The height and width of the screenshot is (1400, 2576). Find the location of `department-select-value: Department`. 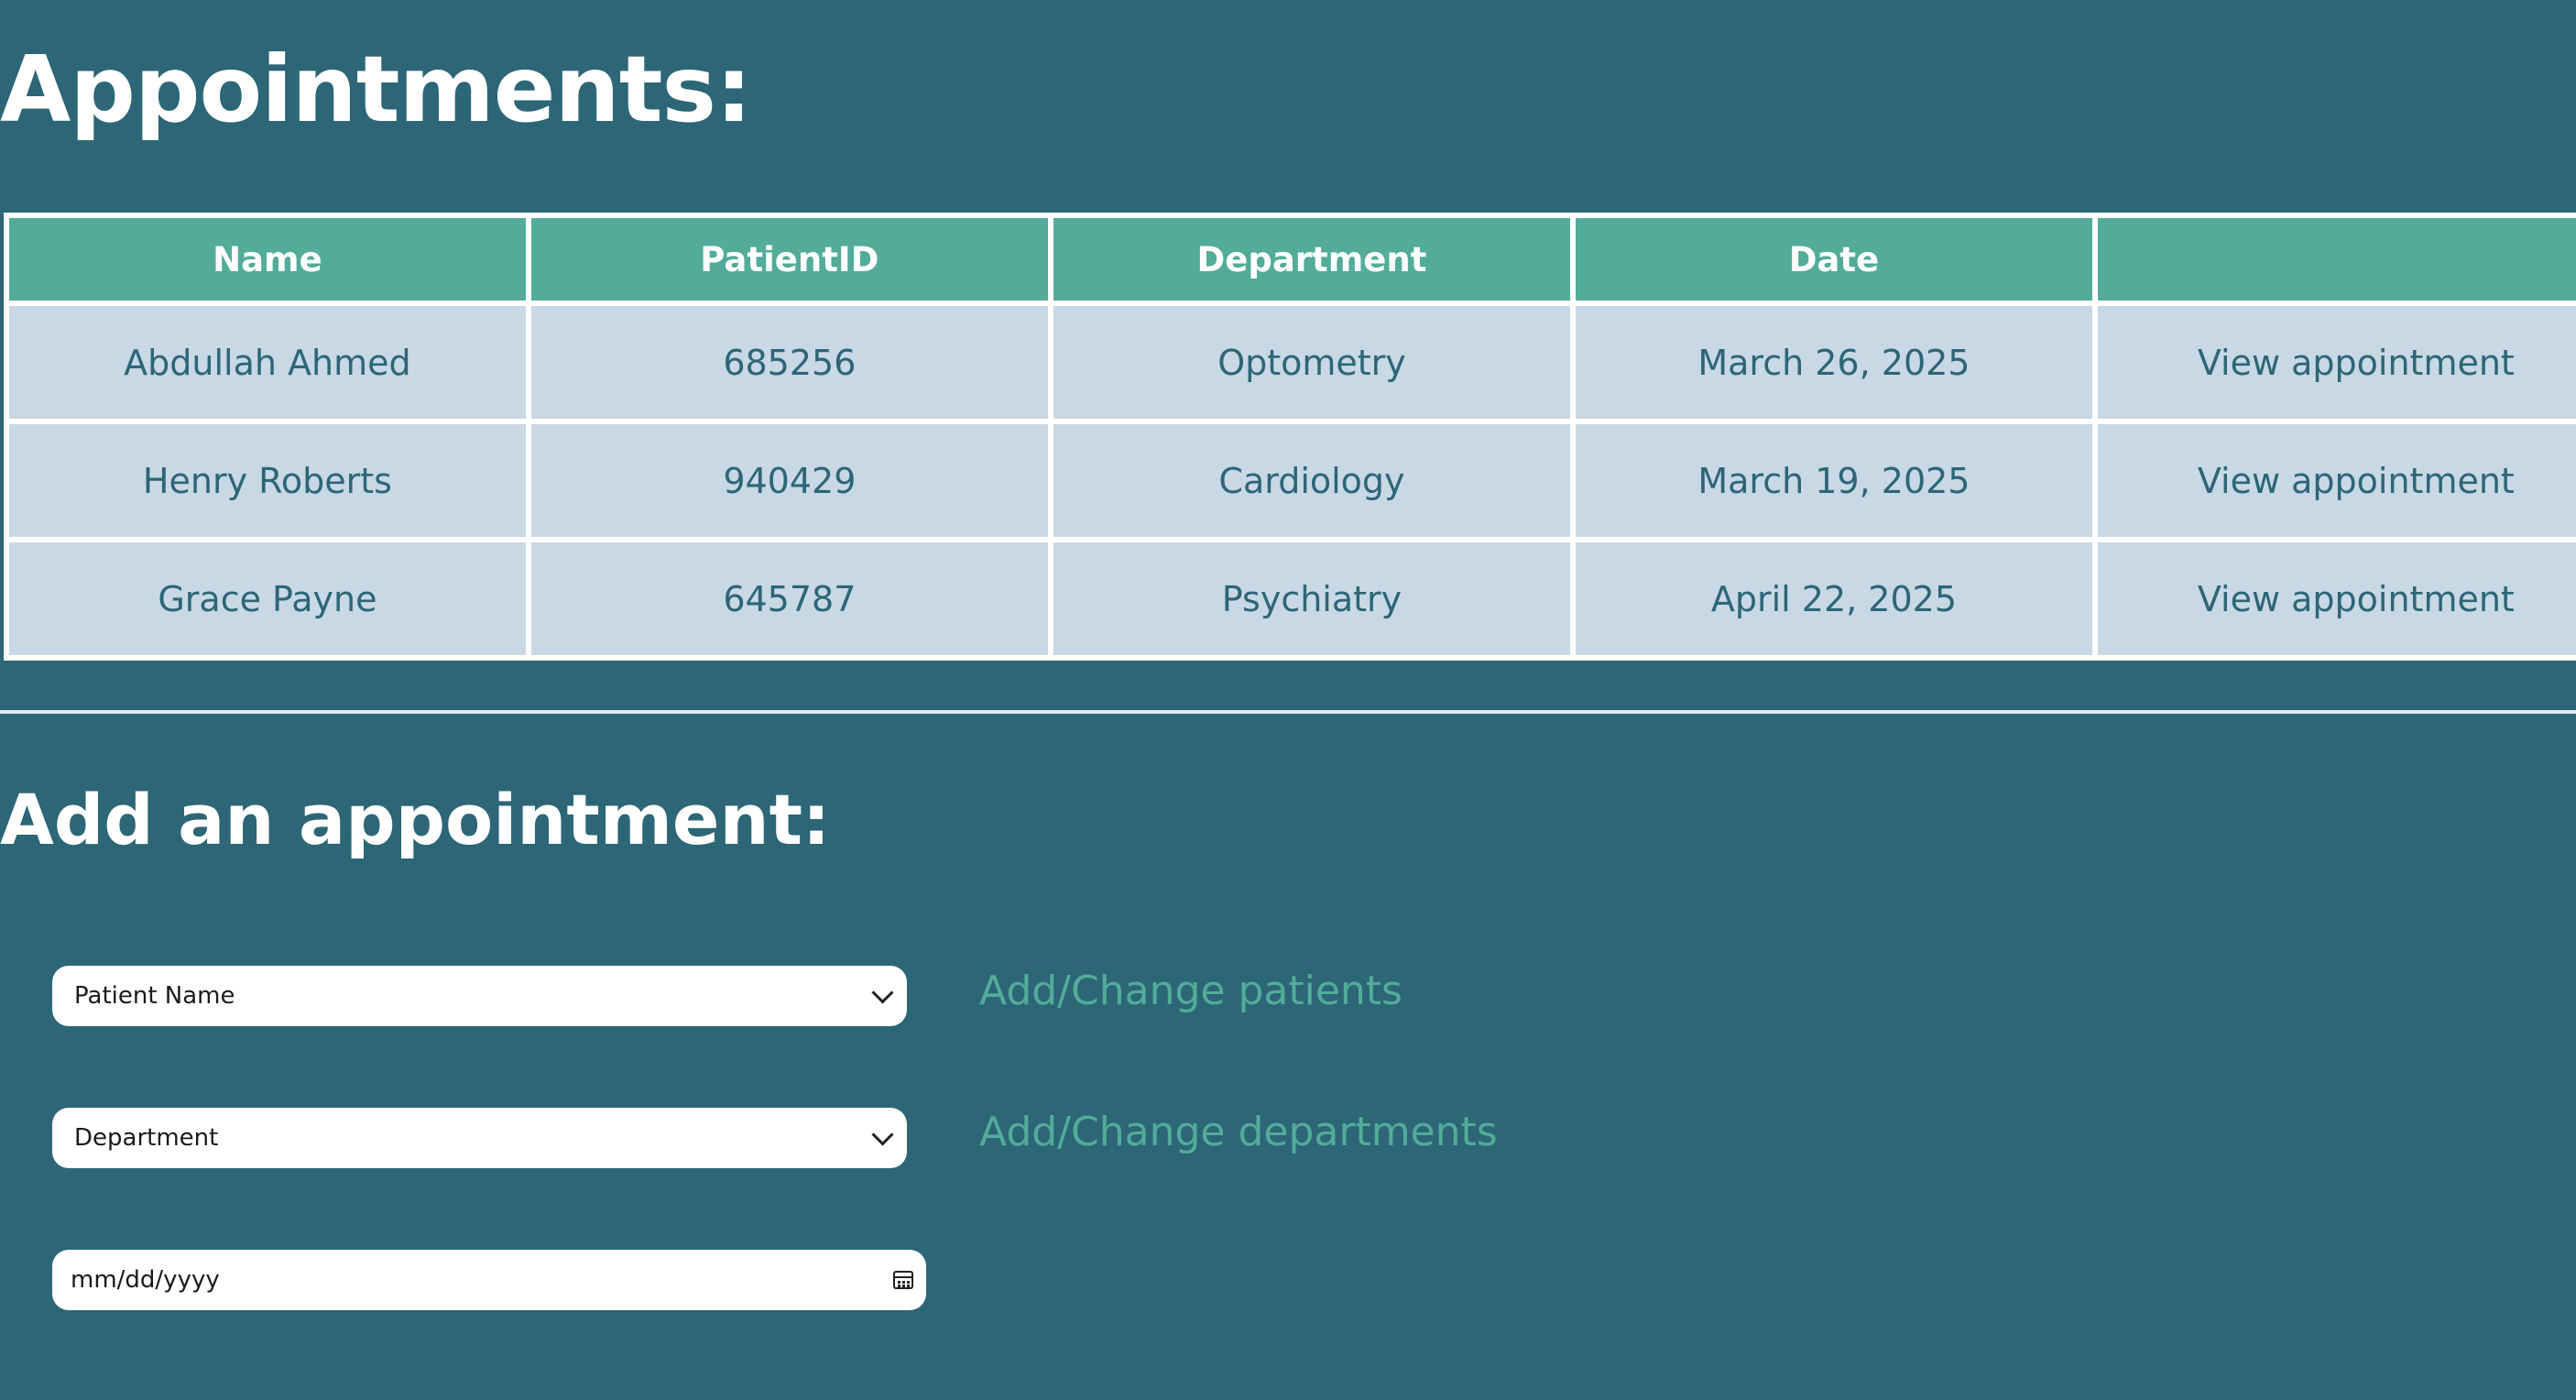

department-select-value: Department is located at coordinates (146, 1138).